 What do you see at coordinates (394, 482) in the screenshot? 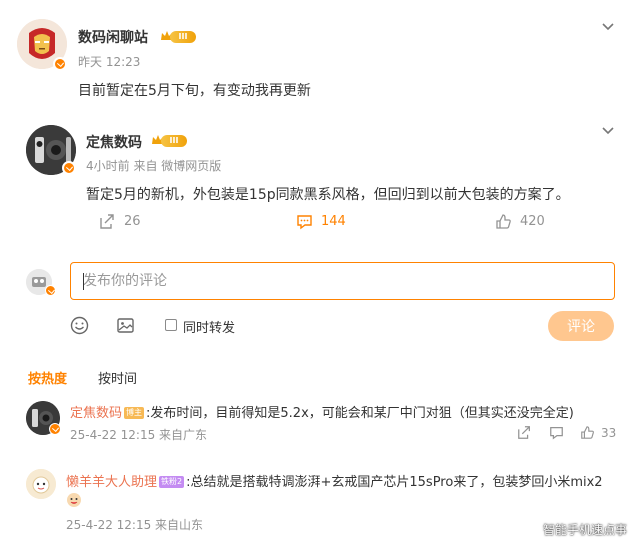
I see `comment-text: :总结就是搭载特调澎湃+玄戒国产芯片15sPro来了，包装梦回小米mix2` at bounding box center [394, 482].